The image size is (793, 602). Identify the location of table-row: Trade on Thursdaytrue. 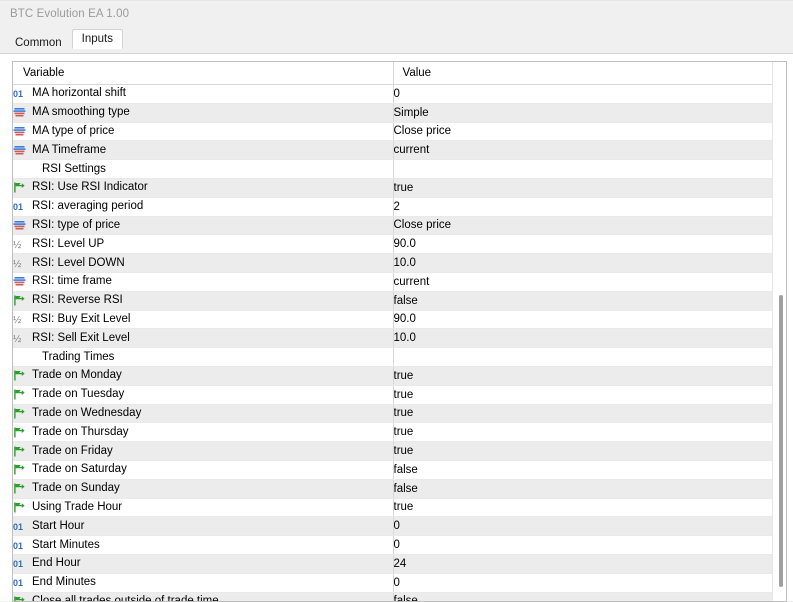
(400, 432).